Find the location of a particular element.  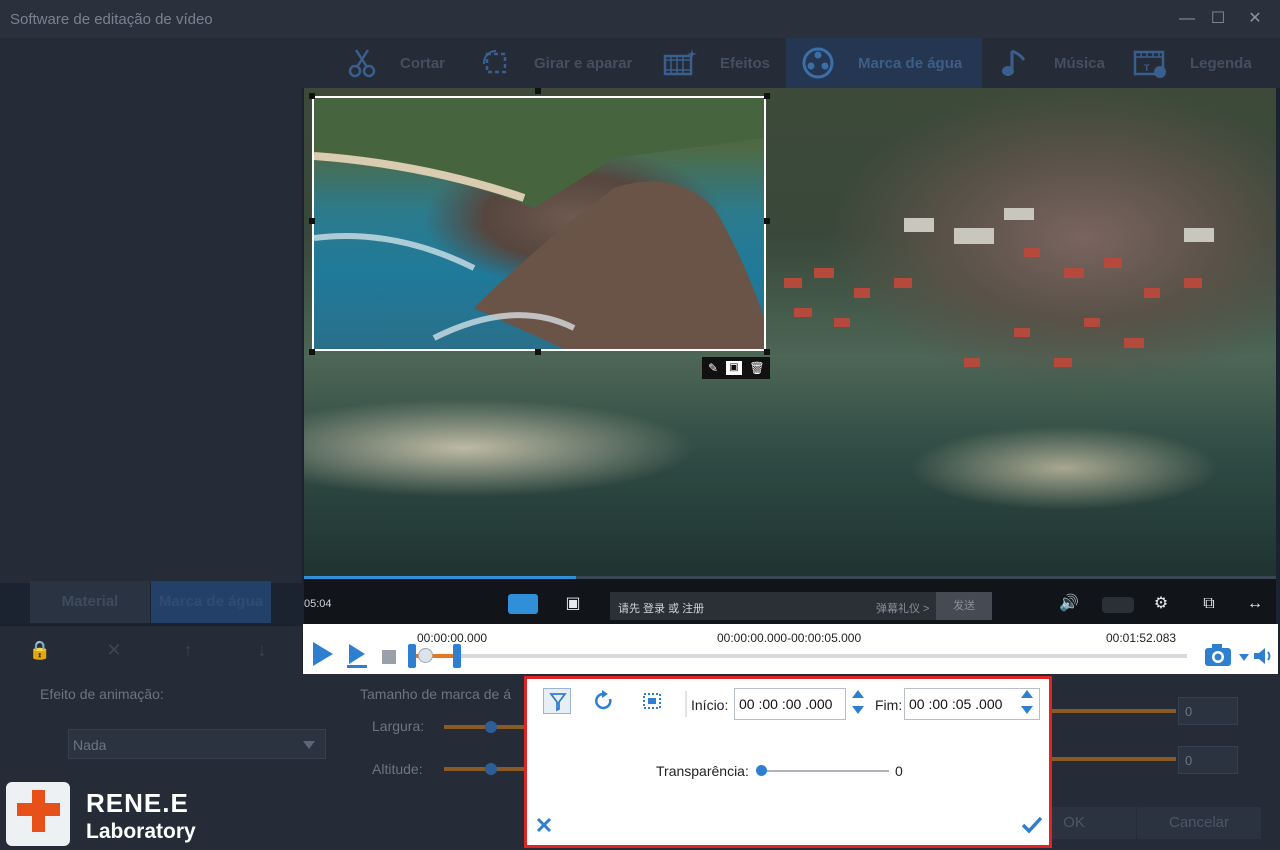

fullscreen-icon: ↔ is located at coordinates (1255, 604).